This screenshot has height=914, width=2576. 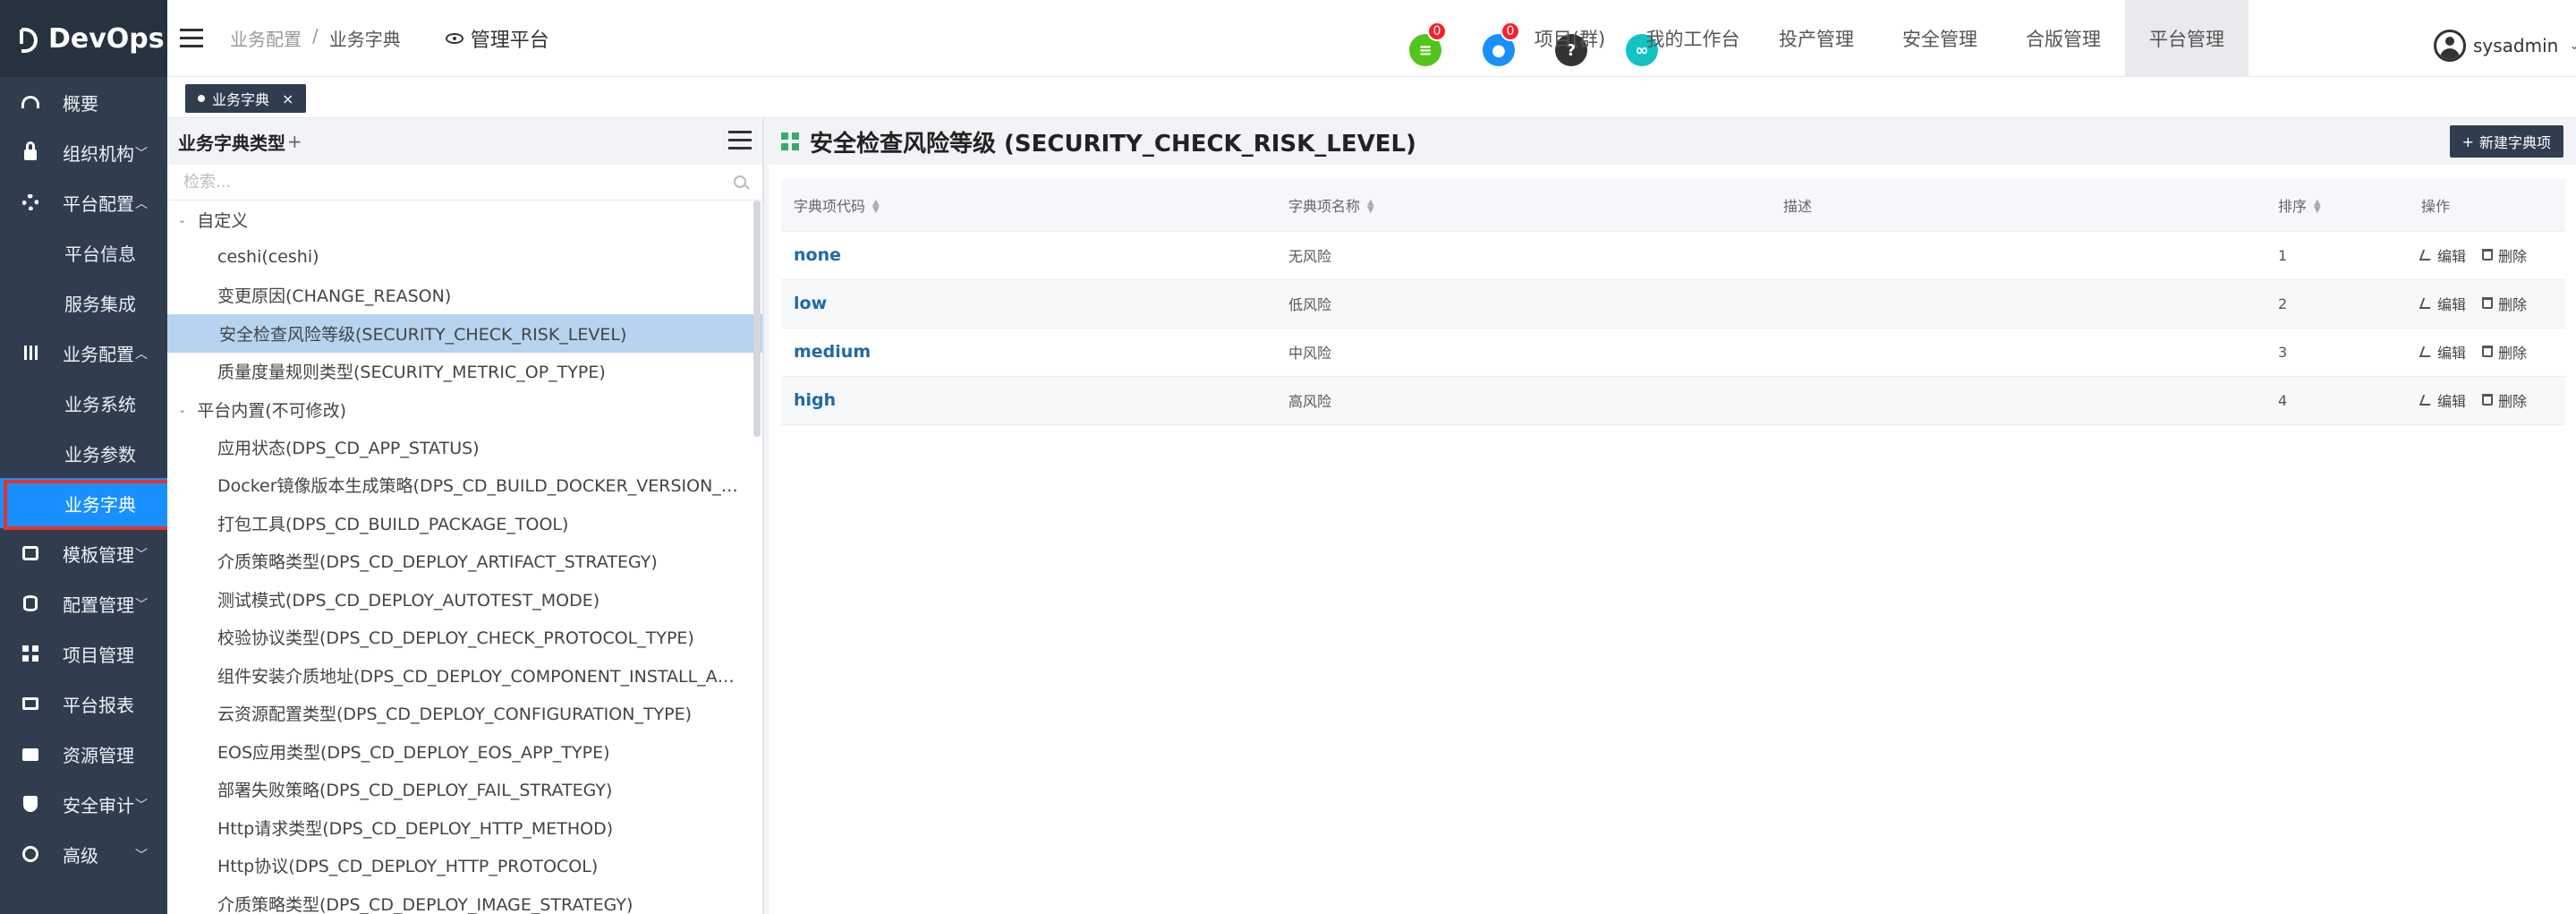 What do you see at coordinates (1673, 304) in the screenshot?
I see `table-row: low 低风险 2 编辑 删除` at bounding box center [1673, 304].